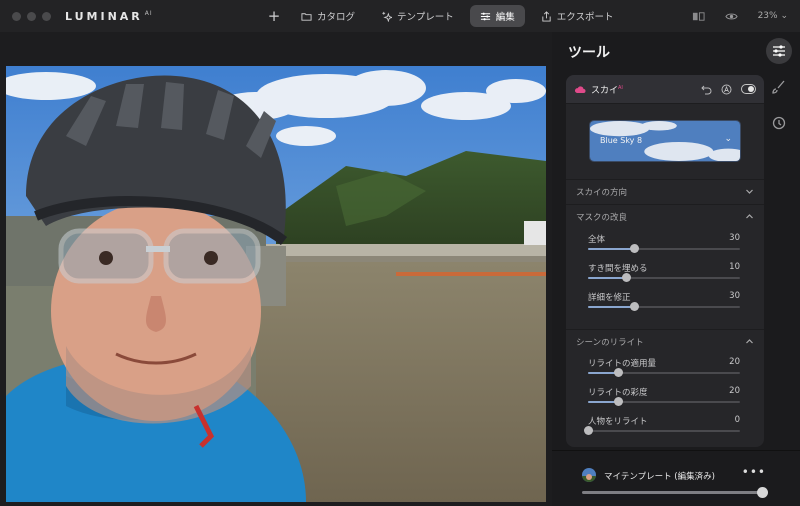 The height and width of the screenshot is (506, 800). What do you see at coordinates (665, 191) in the screenshot?
I see `section-sky-direction: スカイの方向` at bounding box center [665, 191].